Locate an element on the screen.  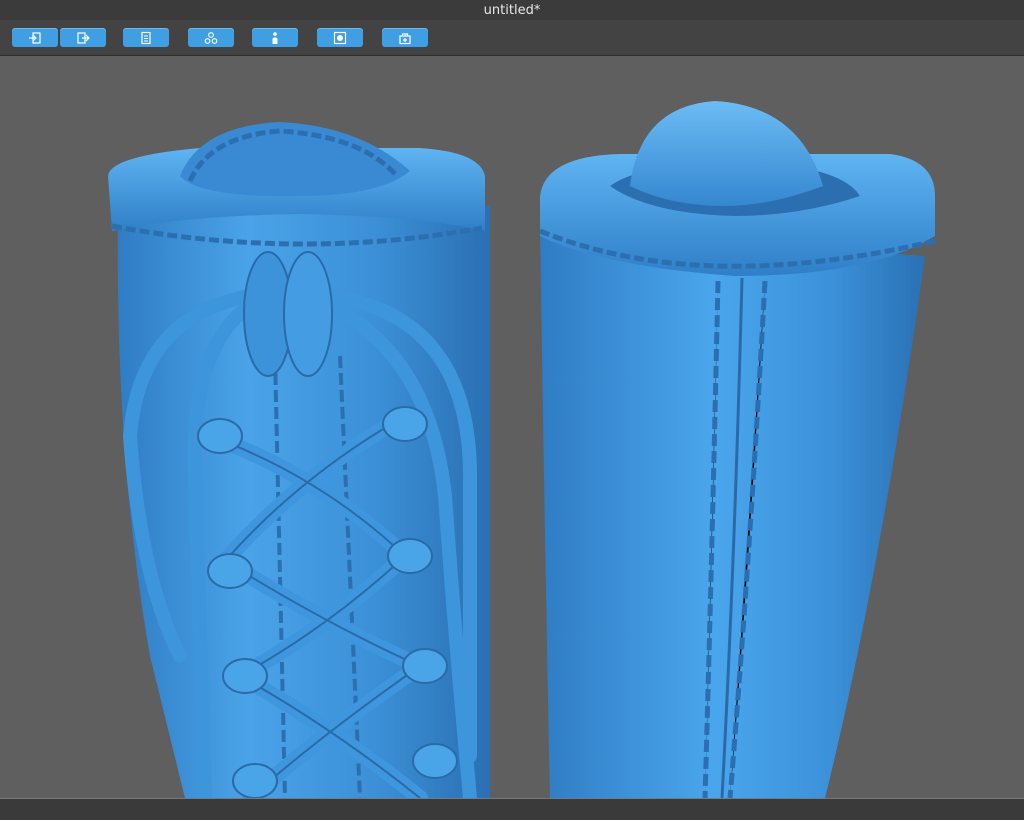
package-button is located at coordinates (405, 37).